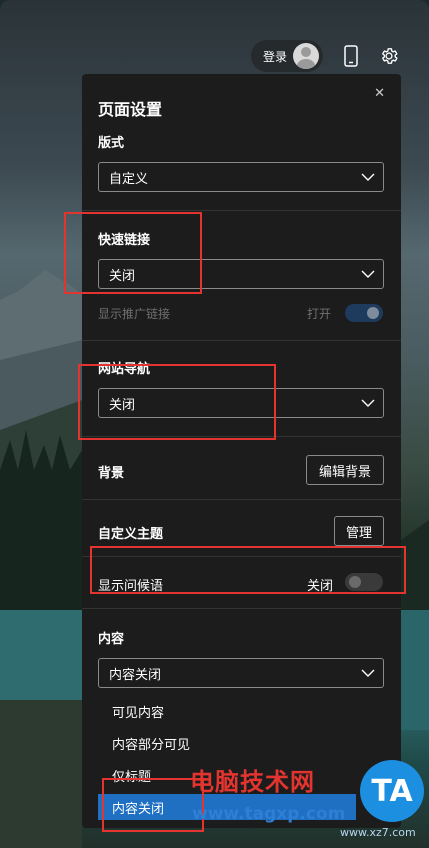  Describe the element at coordinates (345, 470) in the screenshot. I see `edit-background-button: 编辑背景` at that location.